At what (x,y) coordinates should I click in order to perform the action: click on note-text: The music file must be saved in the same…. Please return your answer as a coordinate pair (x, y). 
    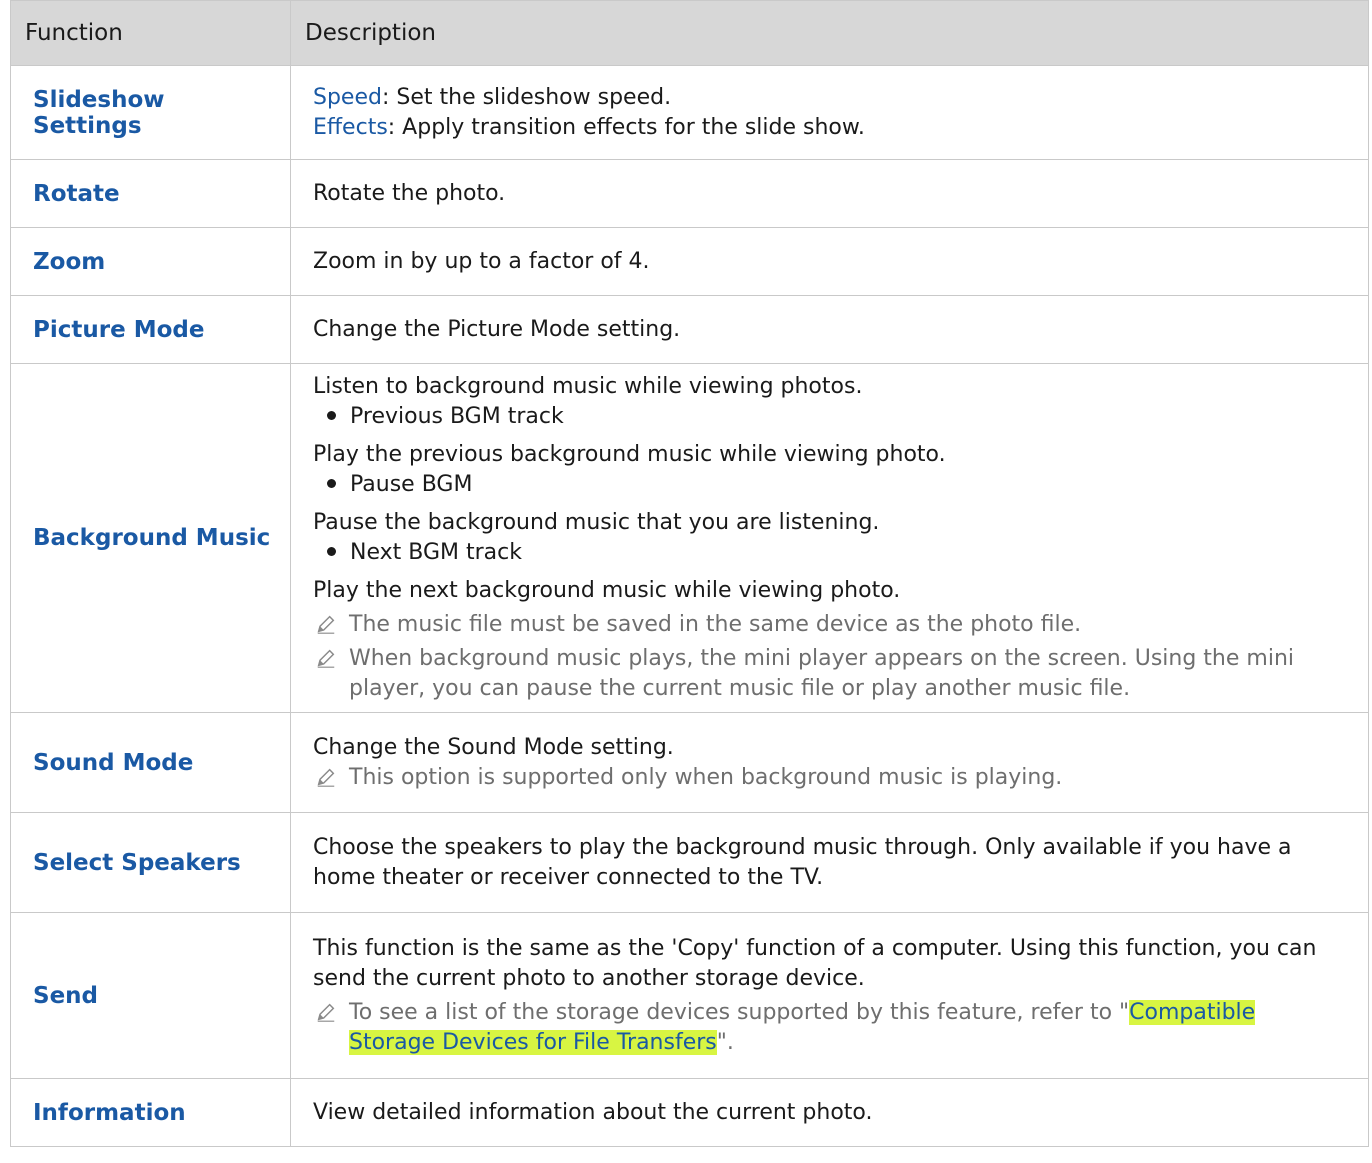
    Looking at the image, I should click on (715, 624).